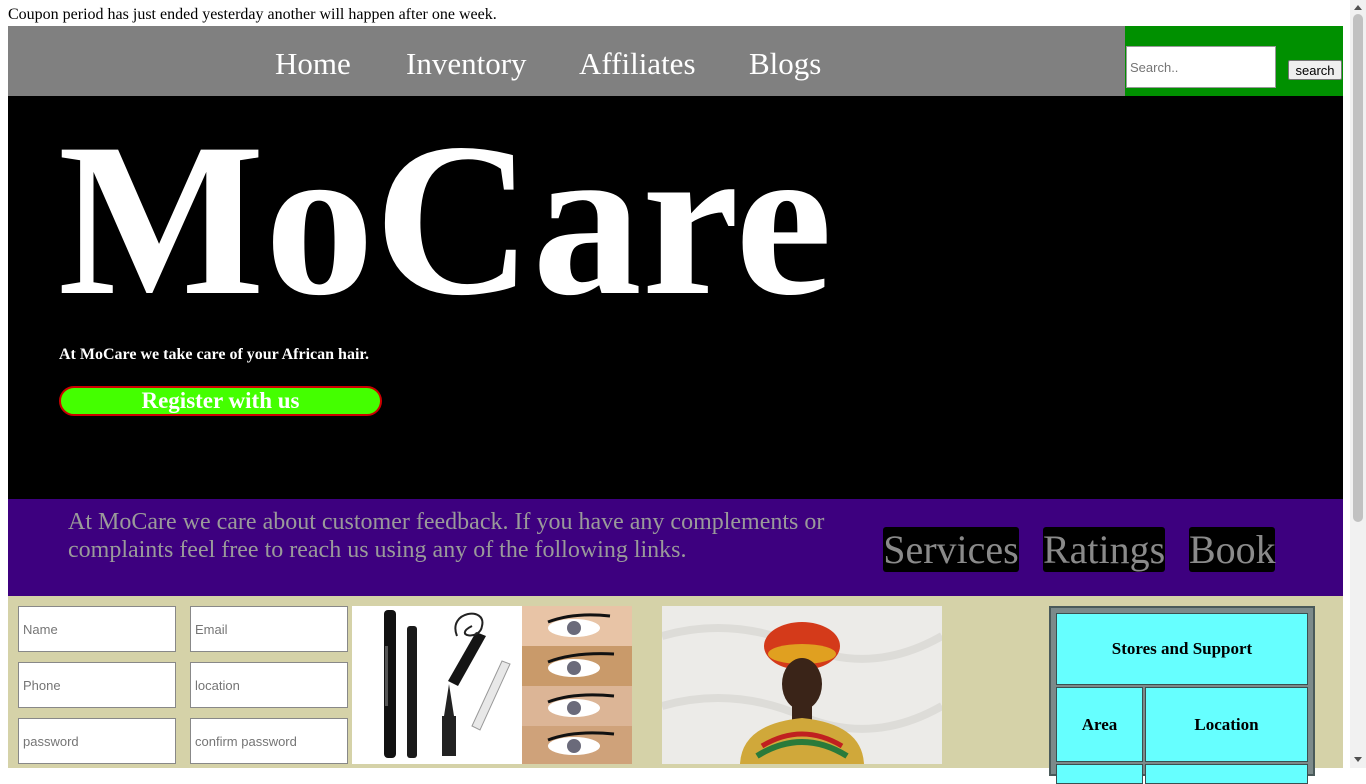 The height and width of the screenshot is (784, 1366). Describe the element at coordinates (313, 64) in the screenshot. I see `nav-home: Home` at that location.